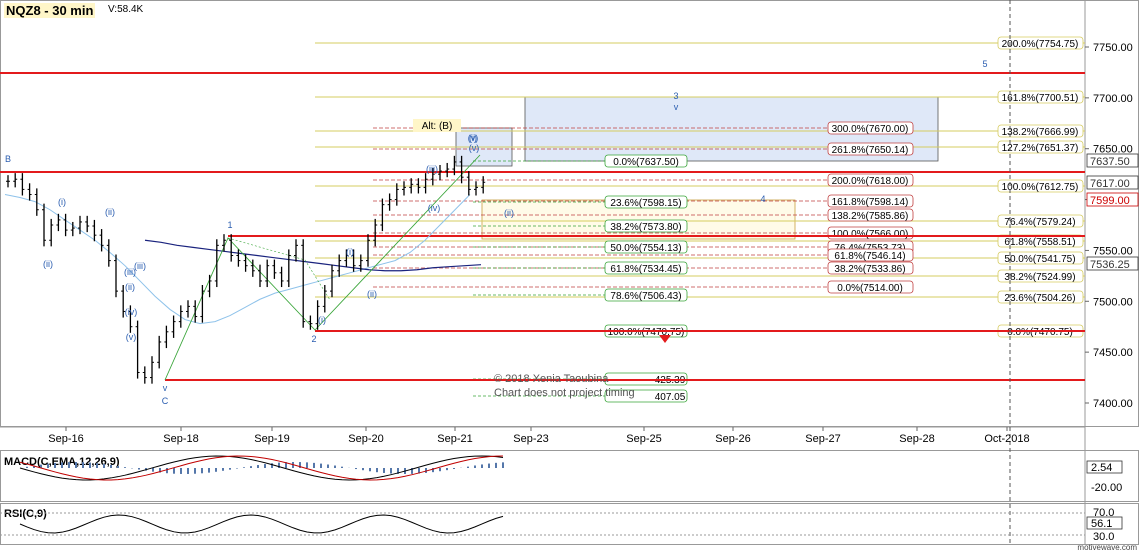 The height and width of the screenshot is (552, 1139). I want to click on fib-level-label: 23.6%(7504.26), so click(1039, 298).